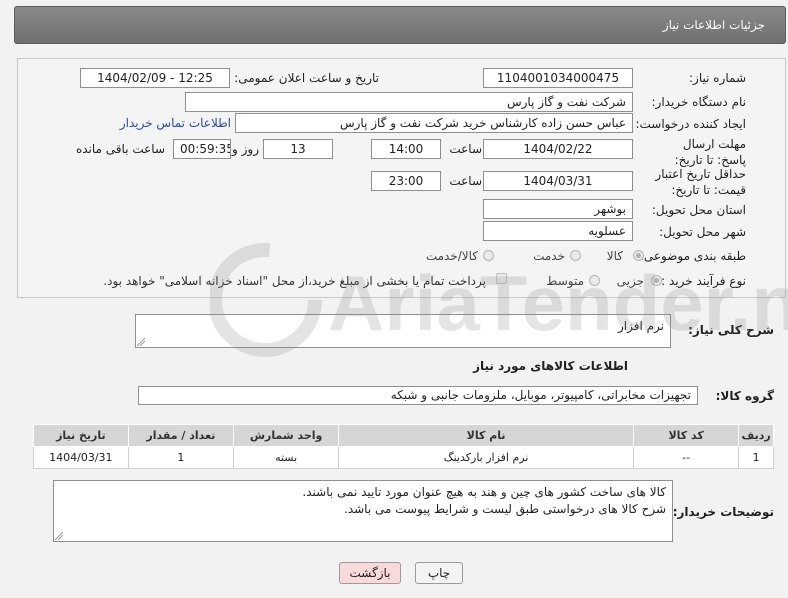  I want to click on print-button: چاپ, so click(439, 573).